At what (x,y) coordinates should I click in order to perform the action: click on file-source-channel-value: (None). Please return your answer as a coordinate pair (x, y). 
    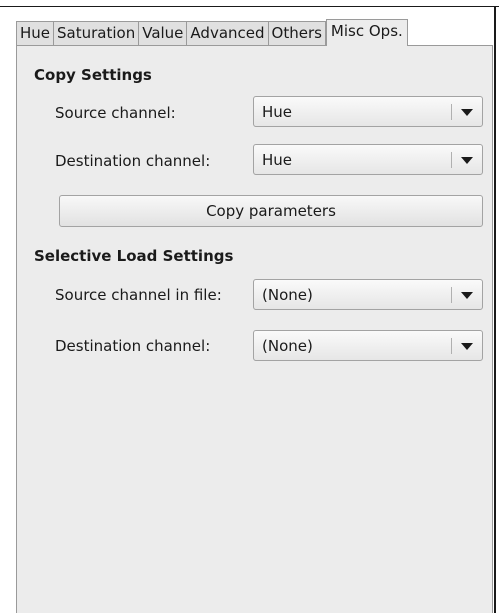
    Looking at the image, I should click on (287, 295).